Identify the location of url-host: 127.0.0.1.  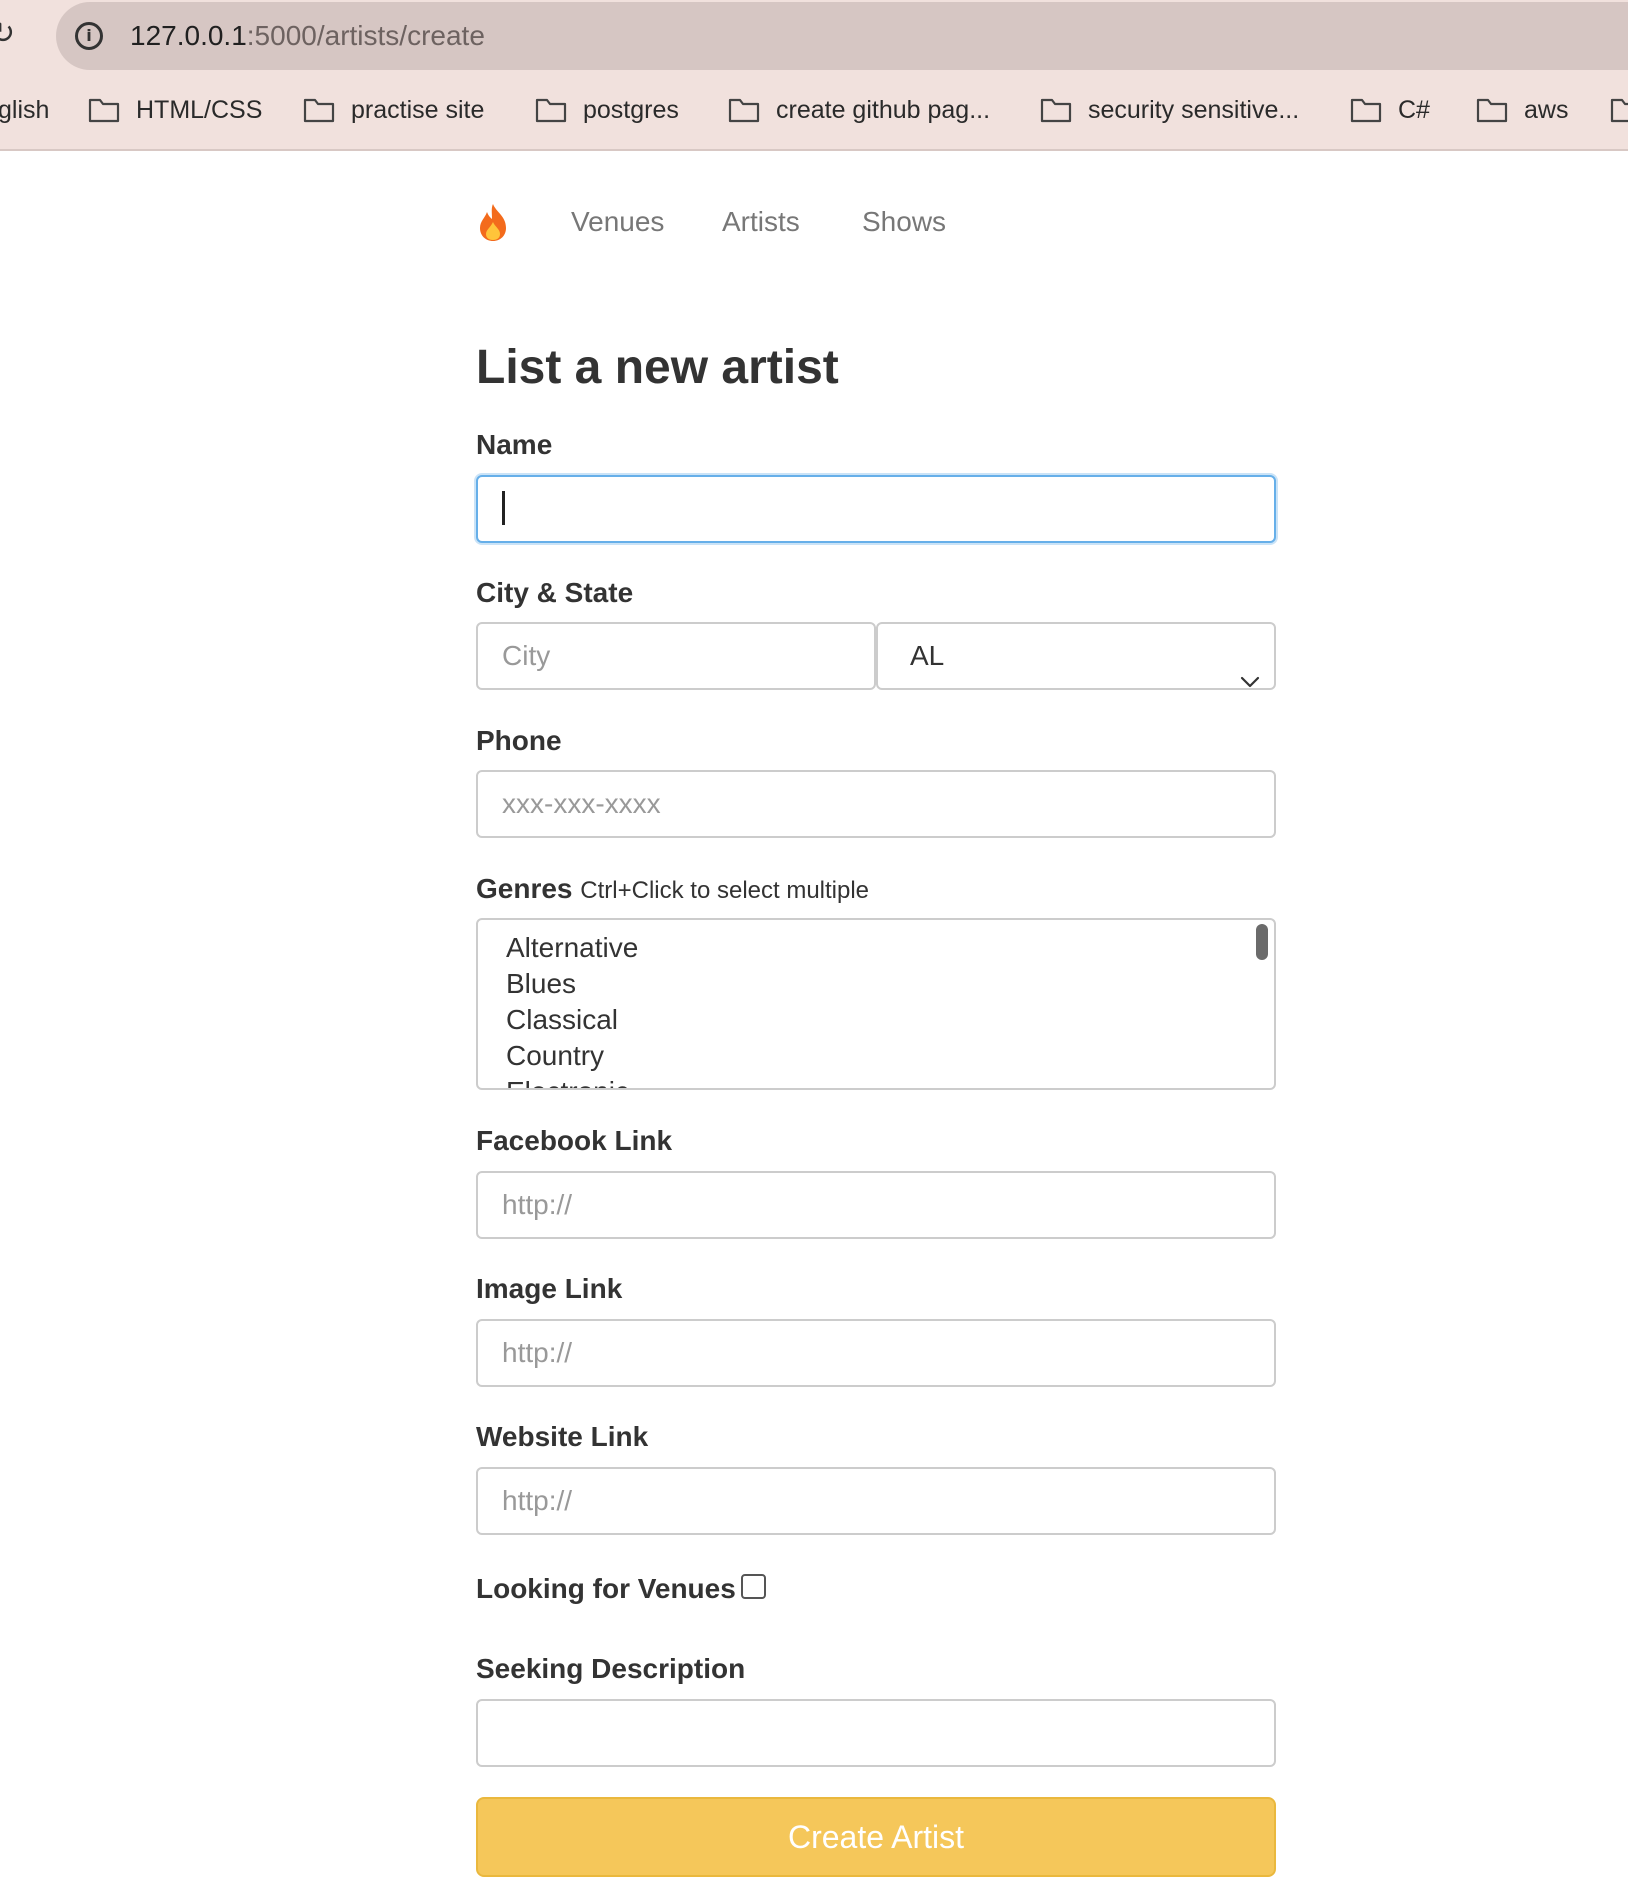
(188, 35).